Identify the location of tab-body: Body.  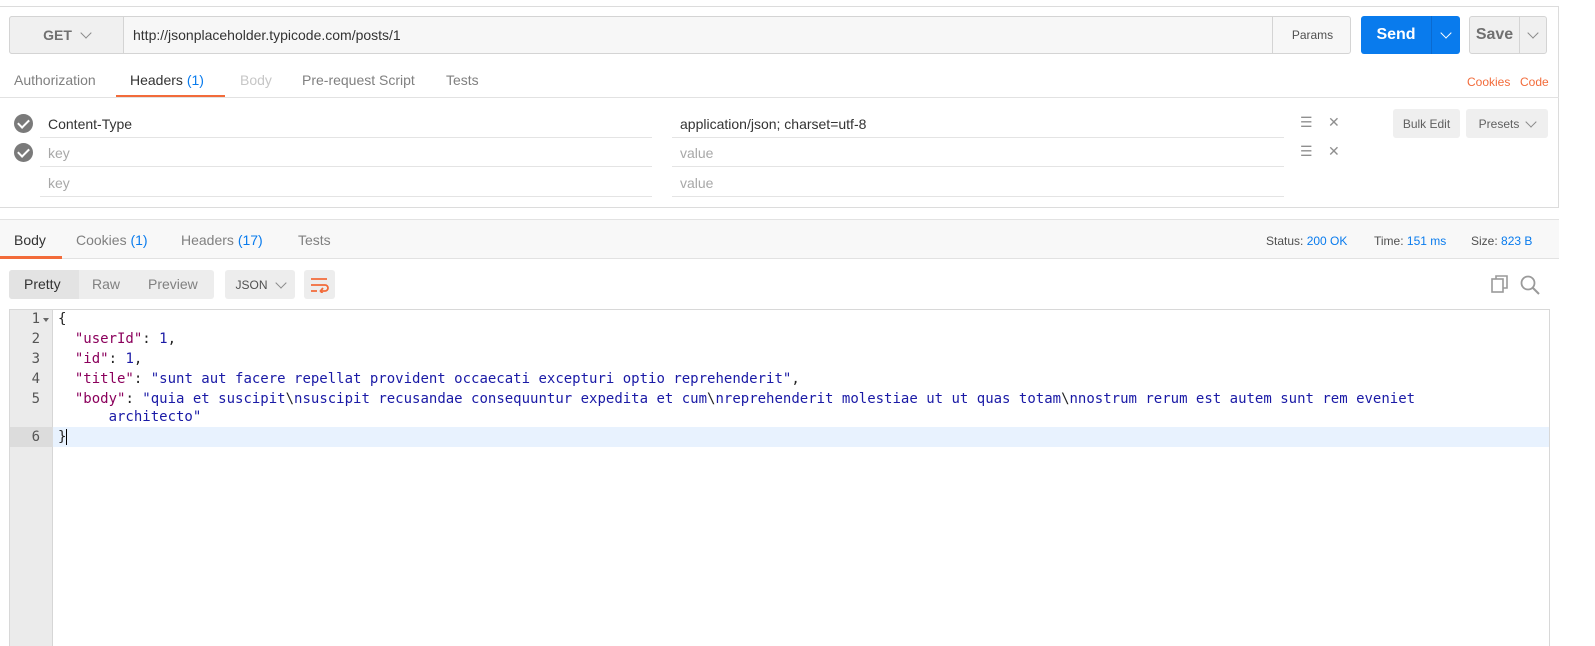
(256, 80).